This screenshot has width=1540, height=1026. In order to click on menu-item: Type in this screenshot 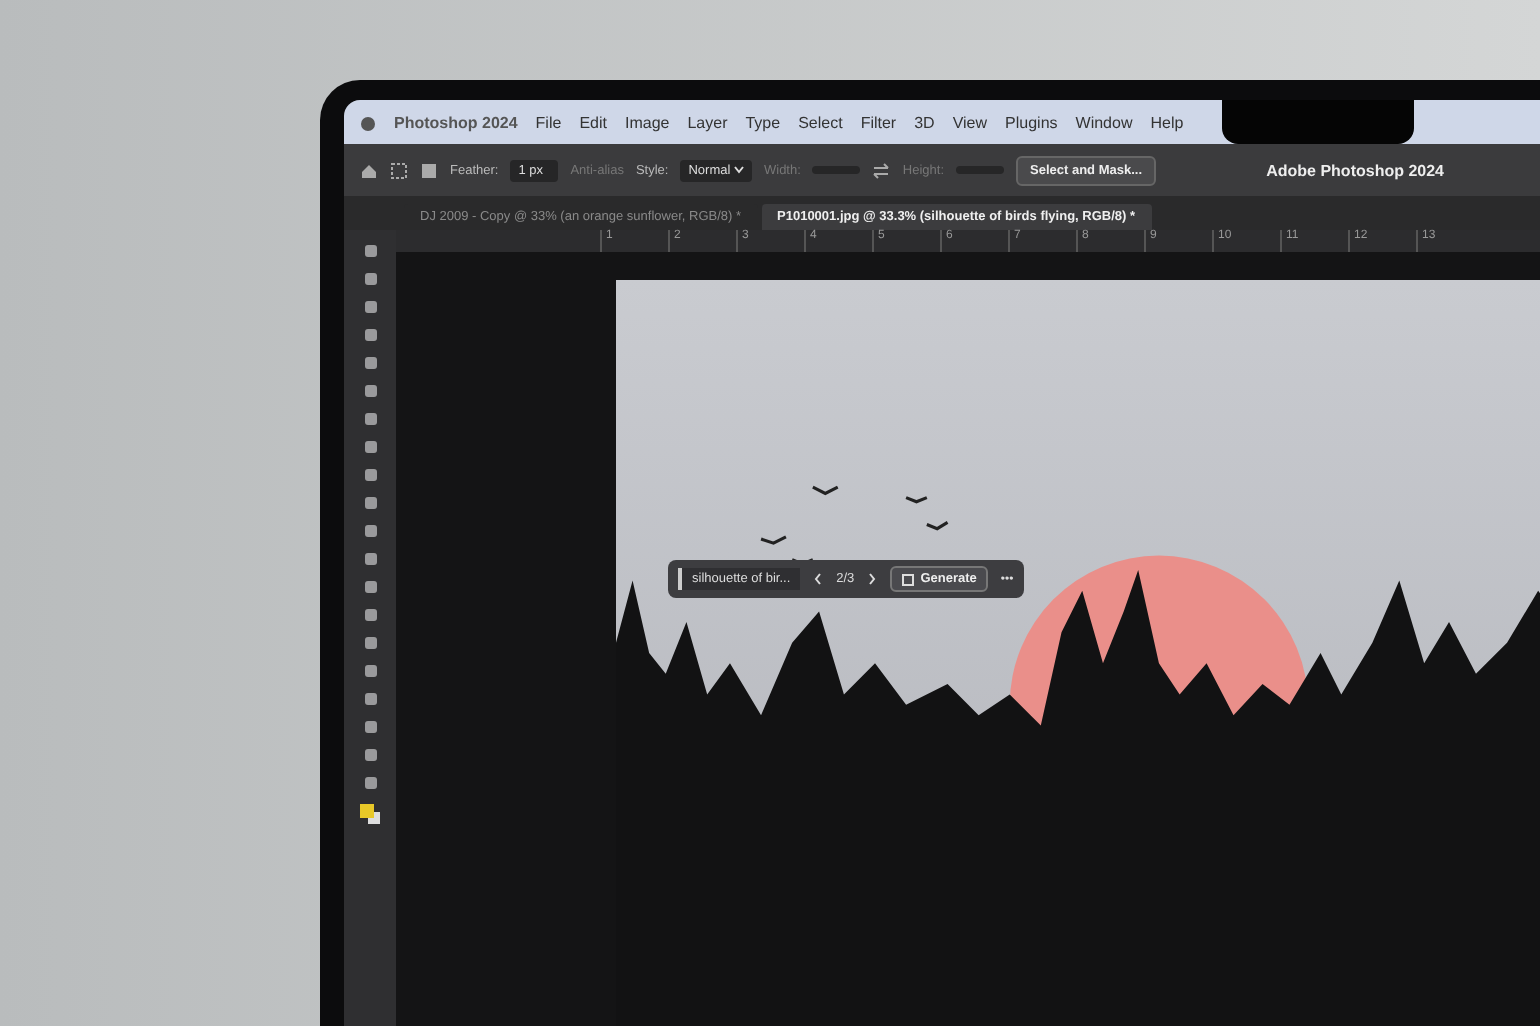, I will do `click(763, 122)`.